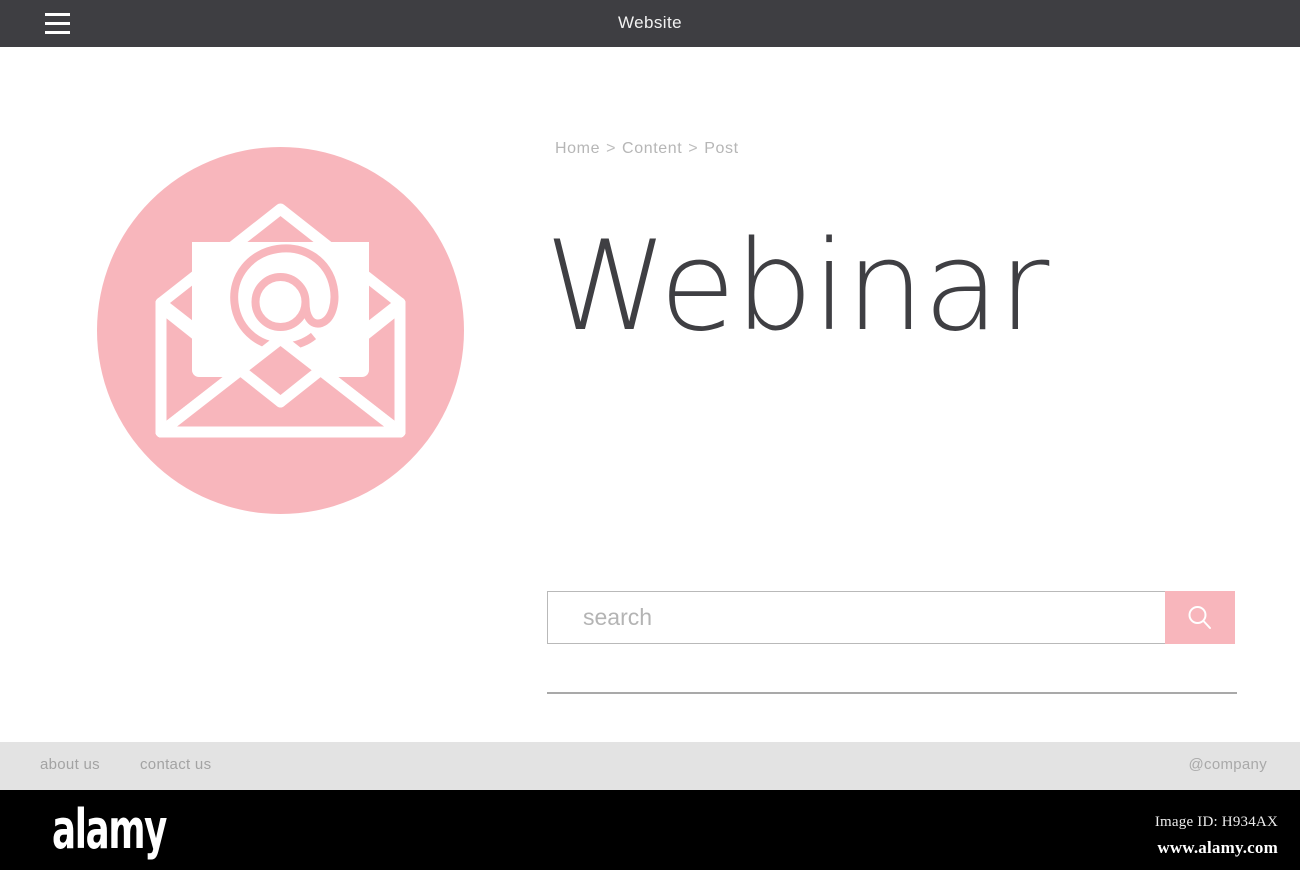 The width and height of the screenshot is (1300, 870). Describe the element at coordinates (1227, 764) in the screenshot. I see `footer-company-handle: @company` at that location.